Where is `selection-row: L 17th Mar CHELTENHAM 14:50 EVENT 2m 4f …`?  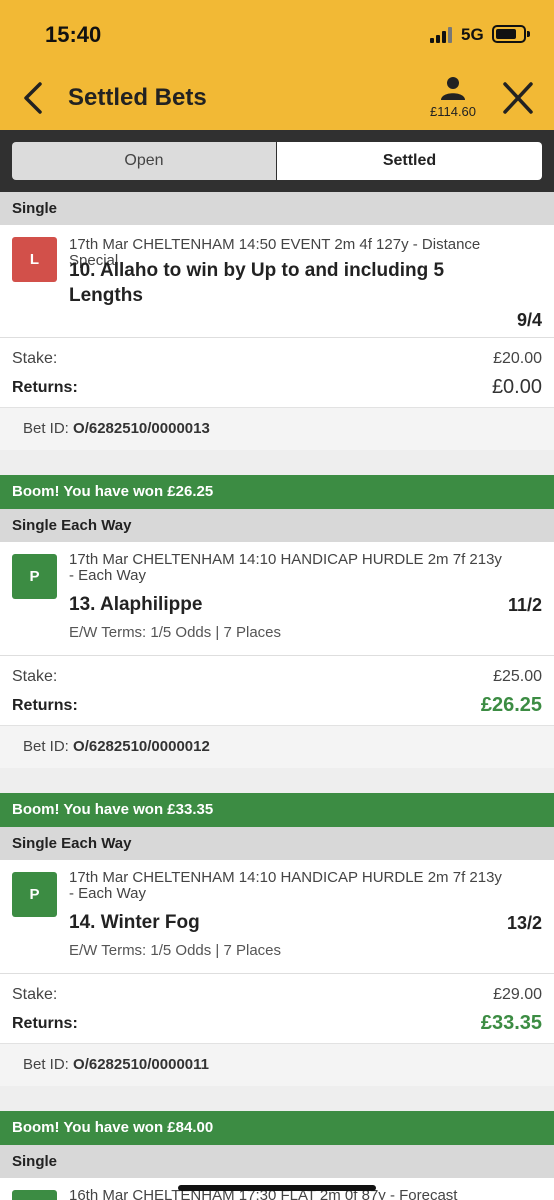
selection-row: L 17th Mar CHELTENHAM 14:50 EVENT 2m 4f … is located at coordinates (277, 281).